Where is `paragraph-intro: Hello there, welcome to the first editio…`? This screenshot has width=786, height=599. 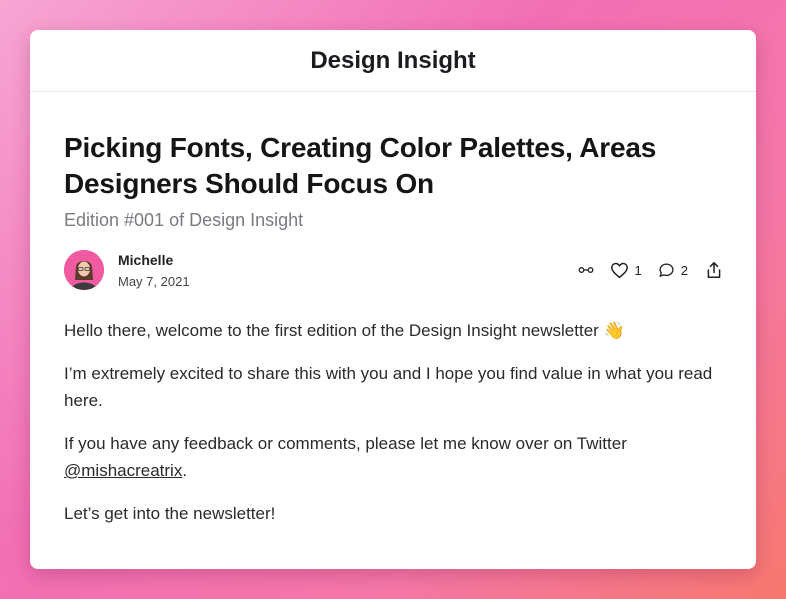 paragraph-intro: Hello there, welcome to the first editio… is located at coordinates (344, 330).